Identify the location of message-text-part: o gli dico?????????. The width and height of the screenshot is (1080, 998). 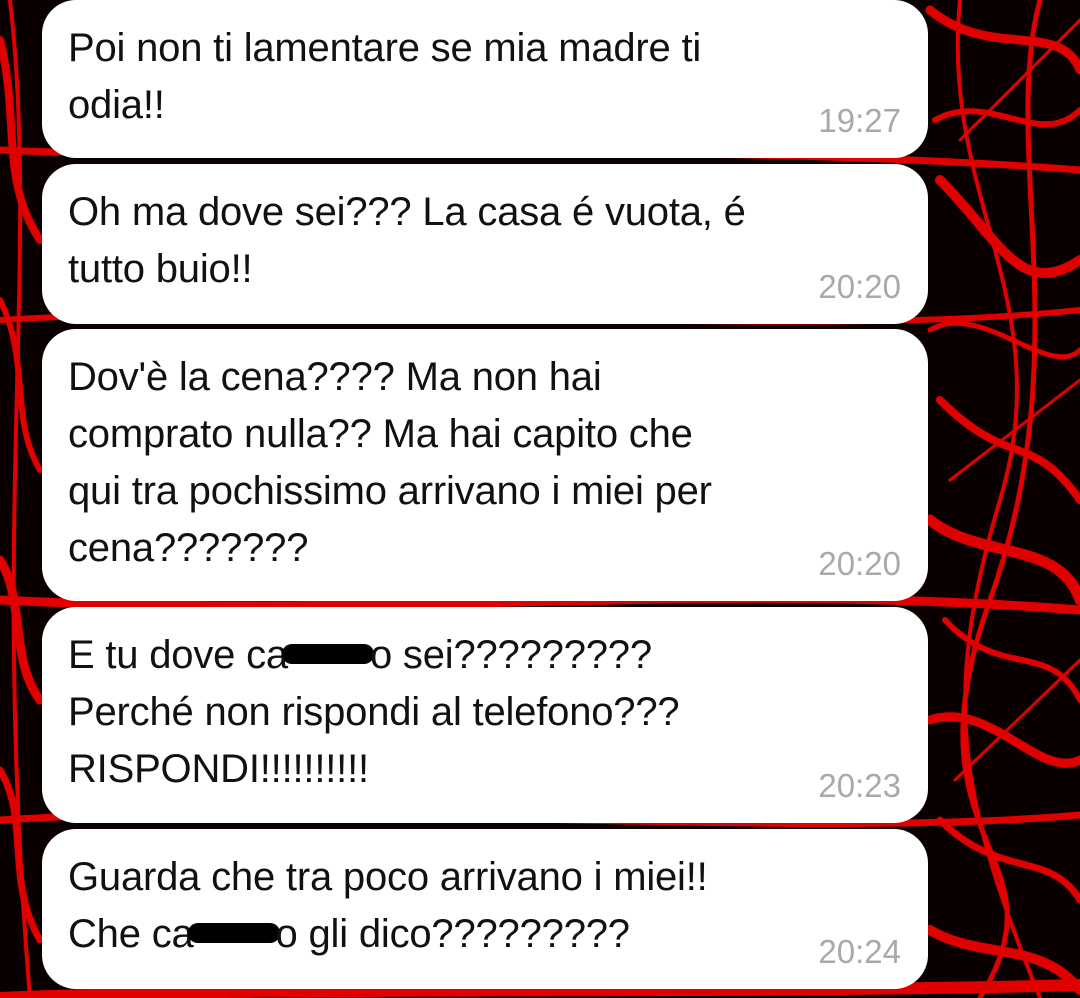
(452, 934).